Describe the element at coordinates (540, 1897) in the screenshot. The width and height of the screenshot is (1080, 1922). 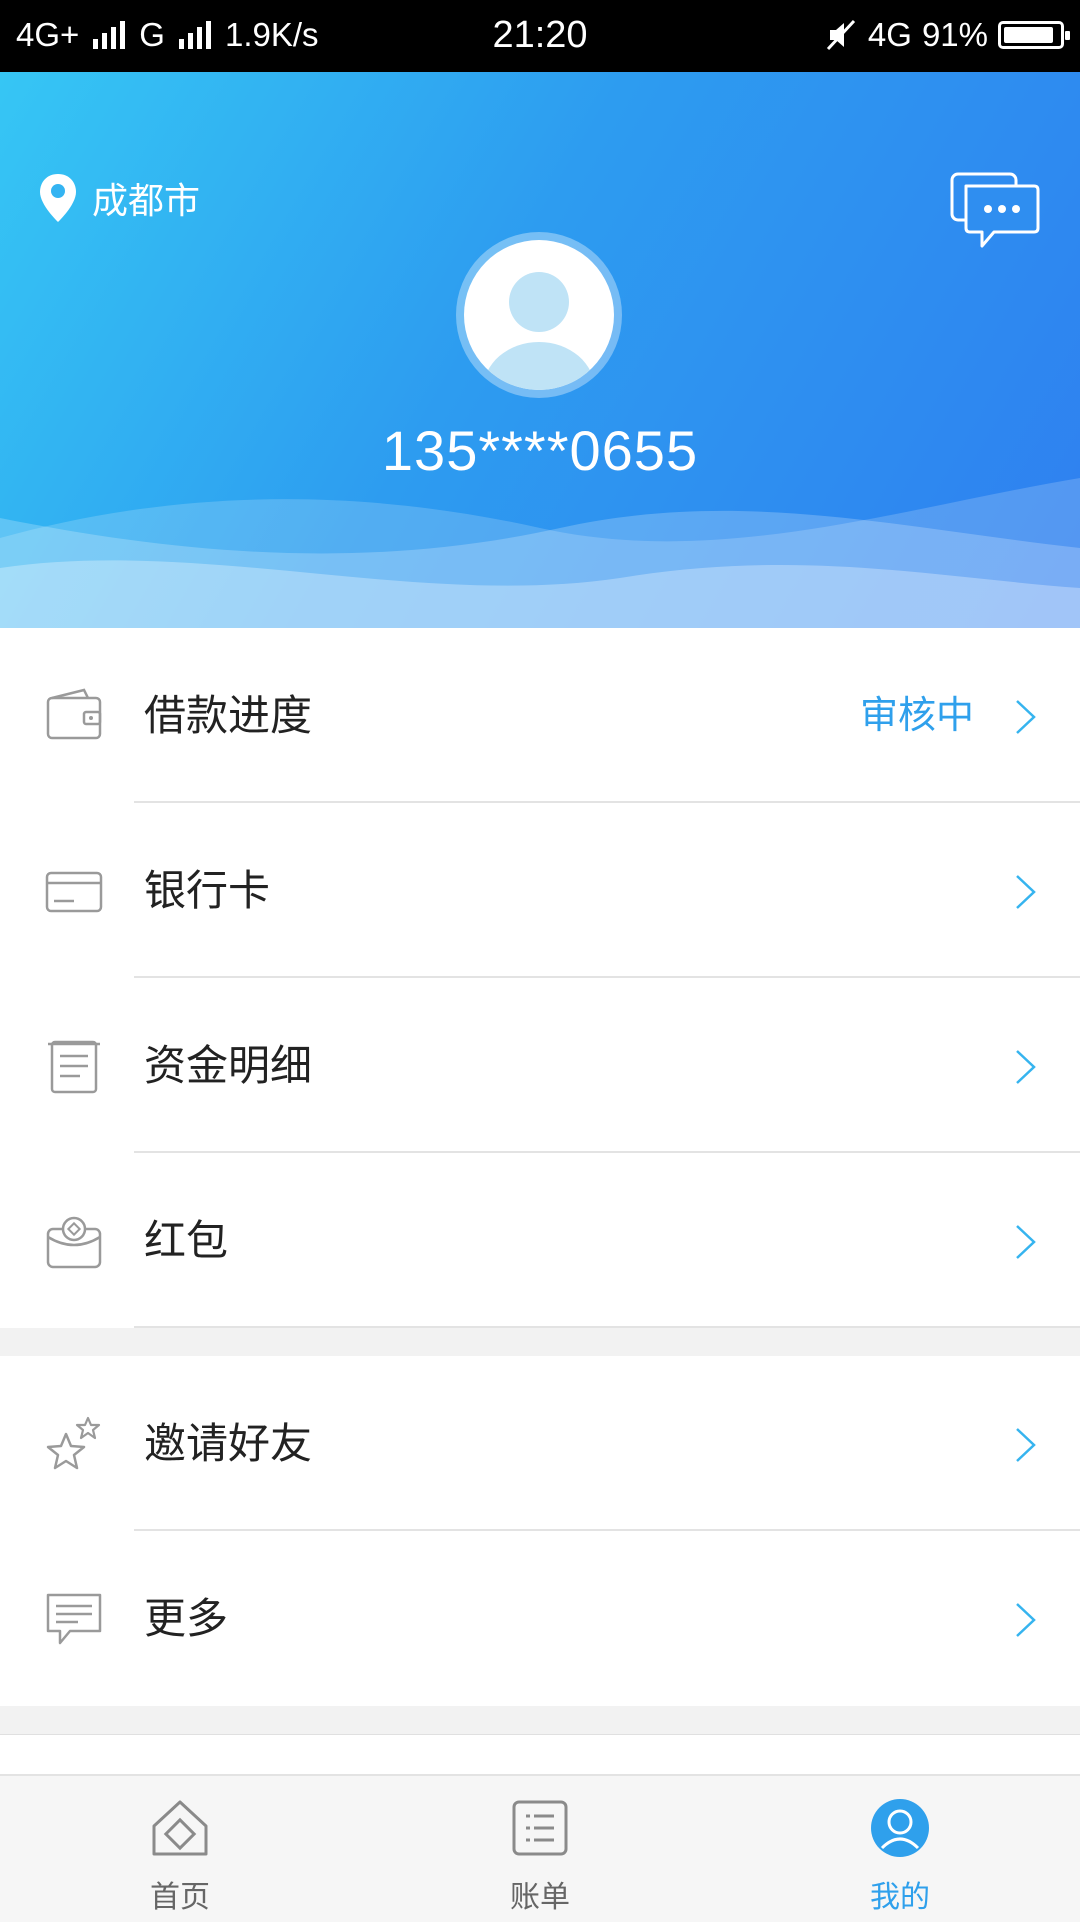
I see `tab-label: 账单` at that location.